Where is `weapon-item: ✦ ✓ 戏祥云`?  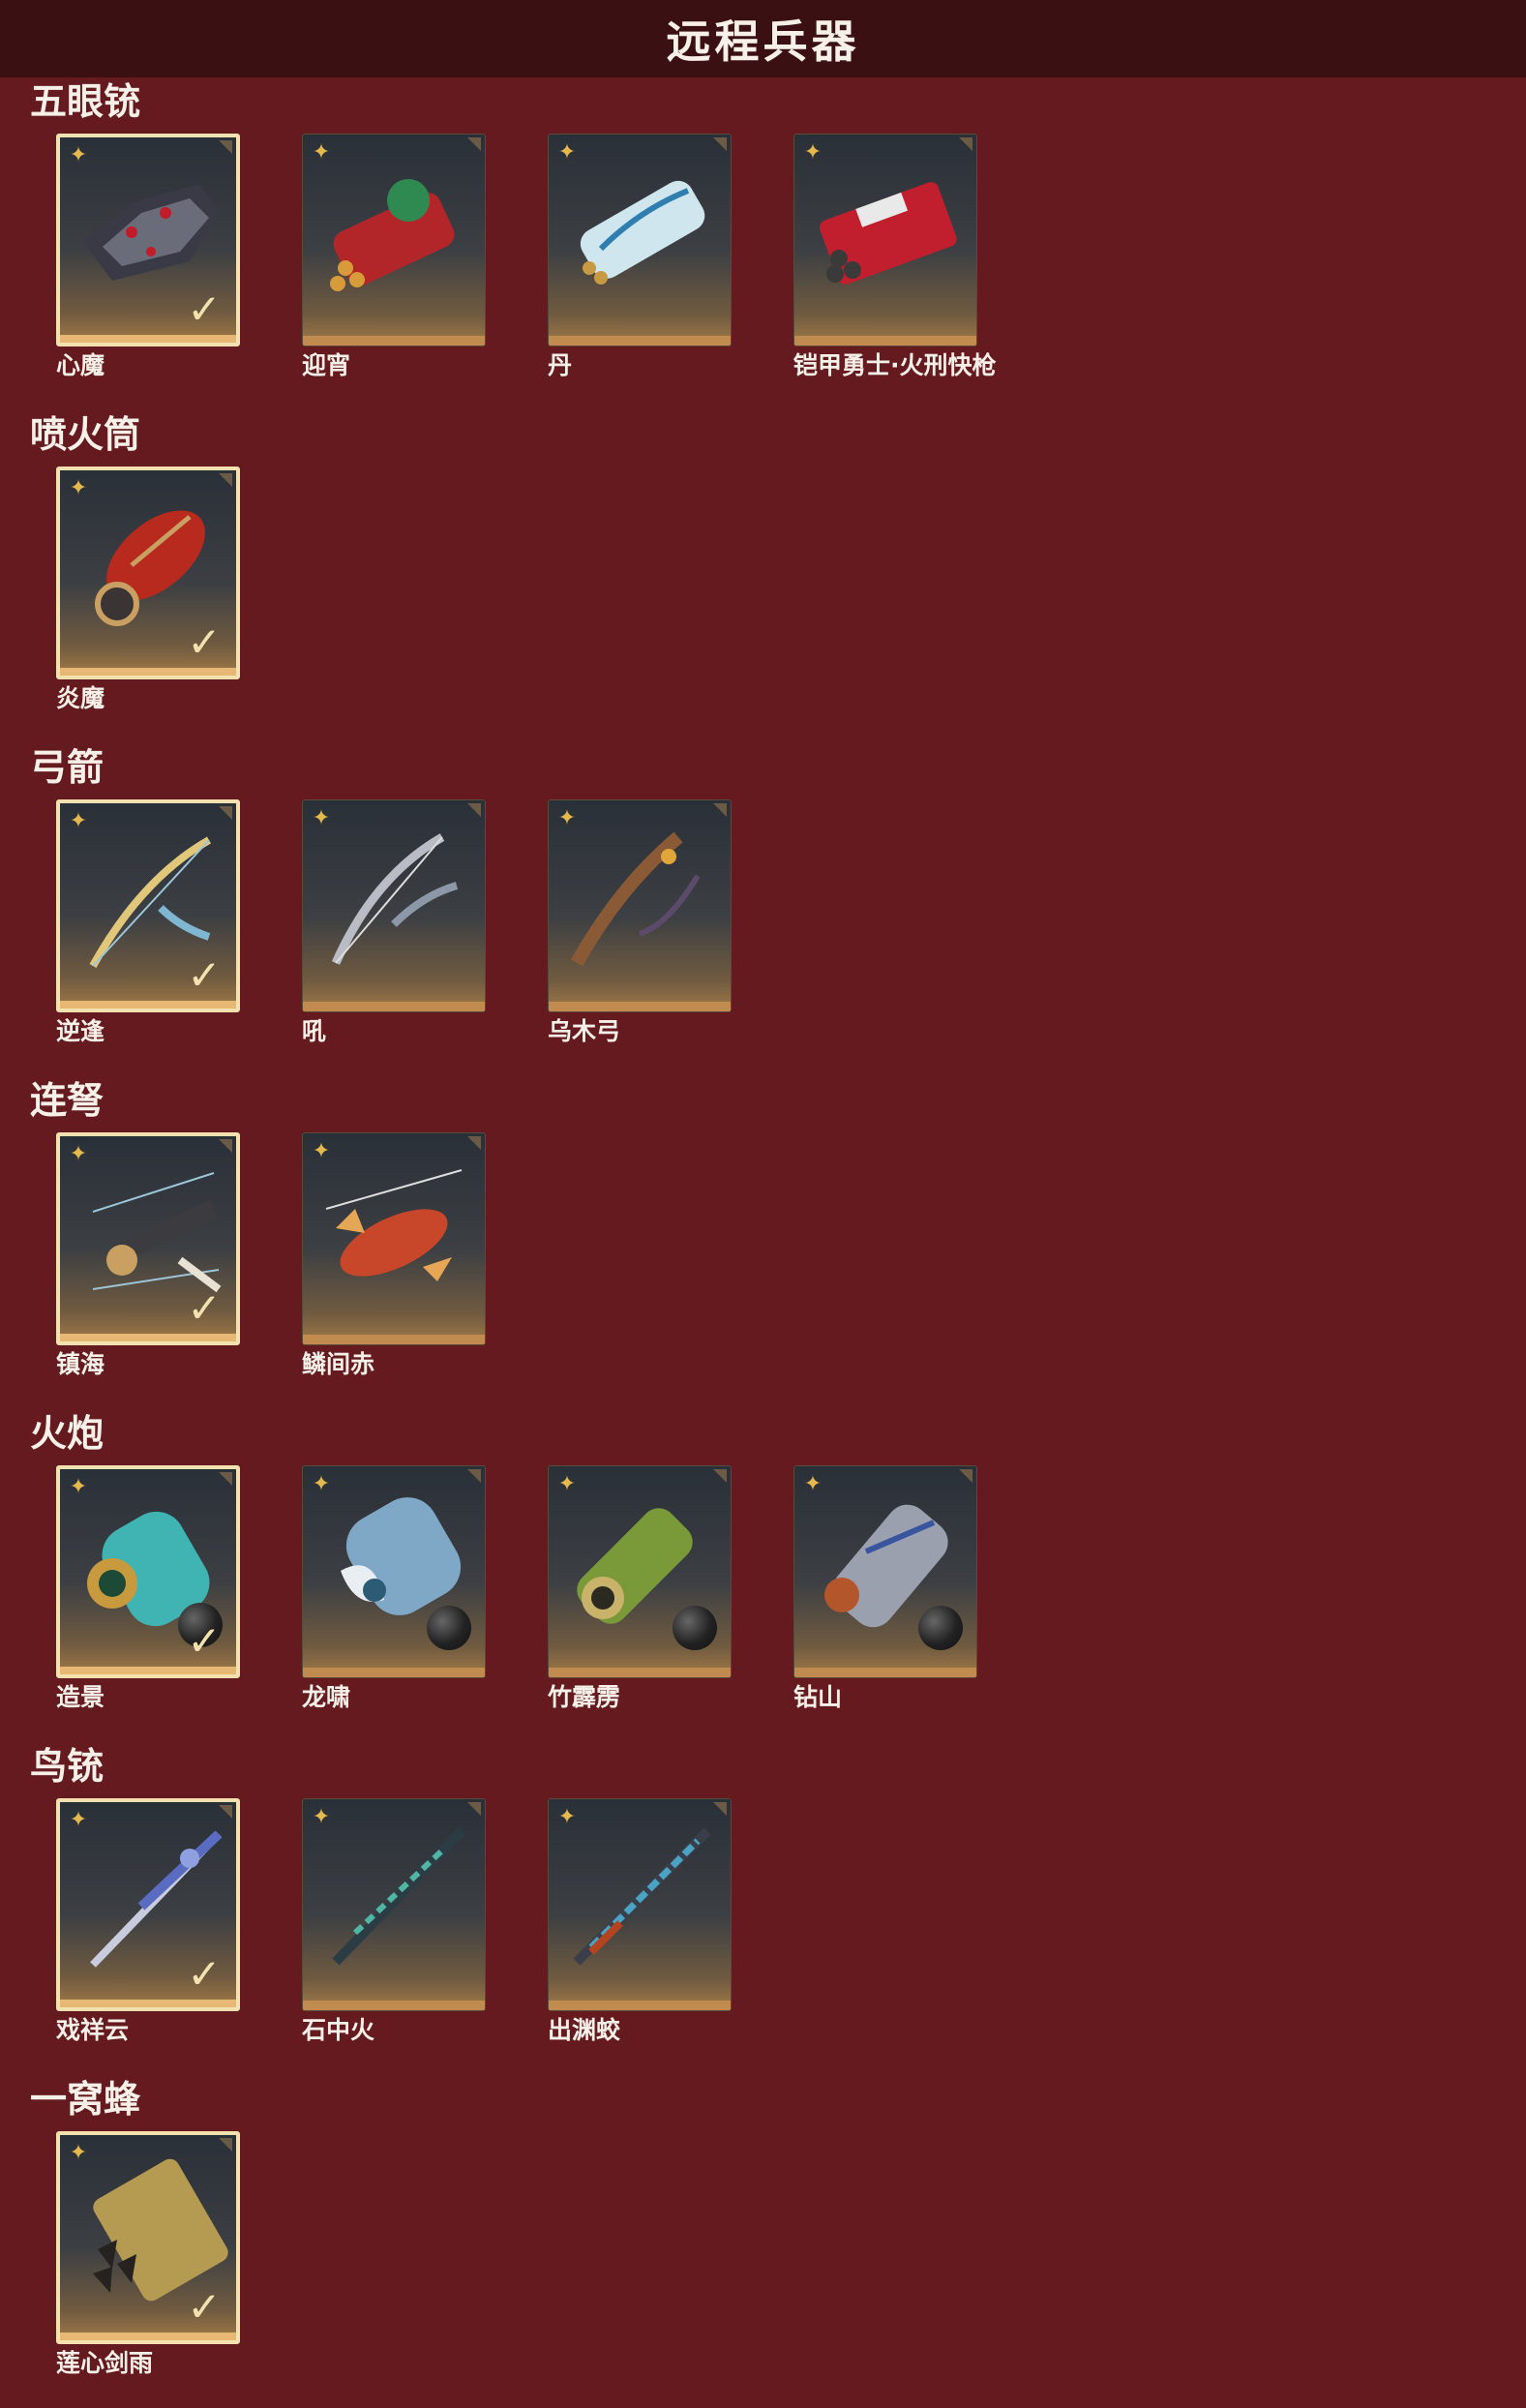
weapon-item: ✦ ✓ 戏祥云 is located at coordinates (151, 1921).